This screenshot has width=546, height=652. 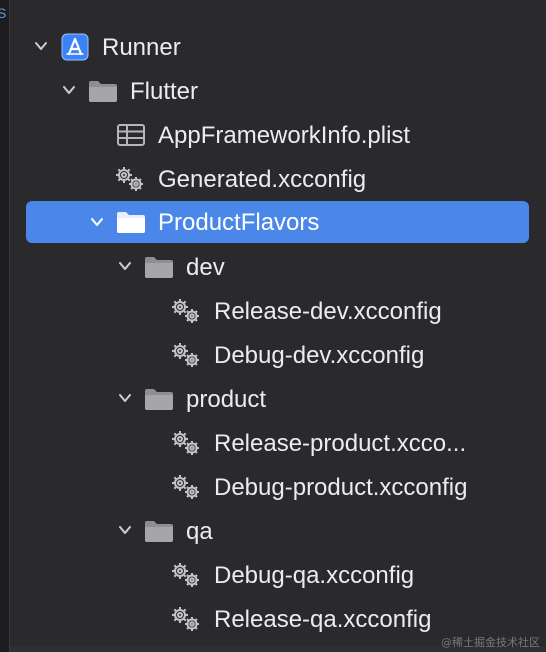 I want to click on tree-item-label: Generated.xcconfig, so click(x=262, y=179).